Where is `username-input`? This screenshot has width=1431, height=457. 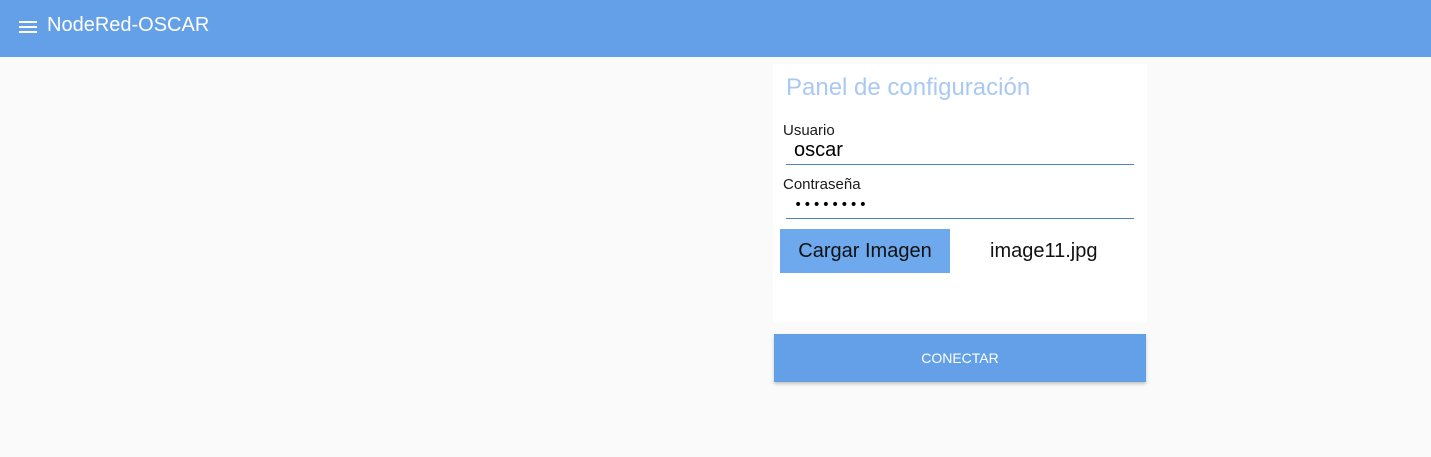
username-input is located at coordinates (960, 151).